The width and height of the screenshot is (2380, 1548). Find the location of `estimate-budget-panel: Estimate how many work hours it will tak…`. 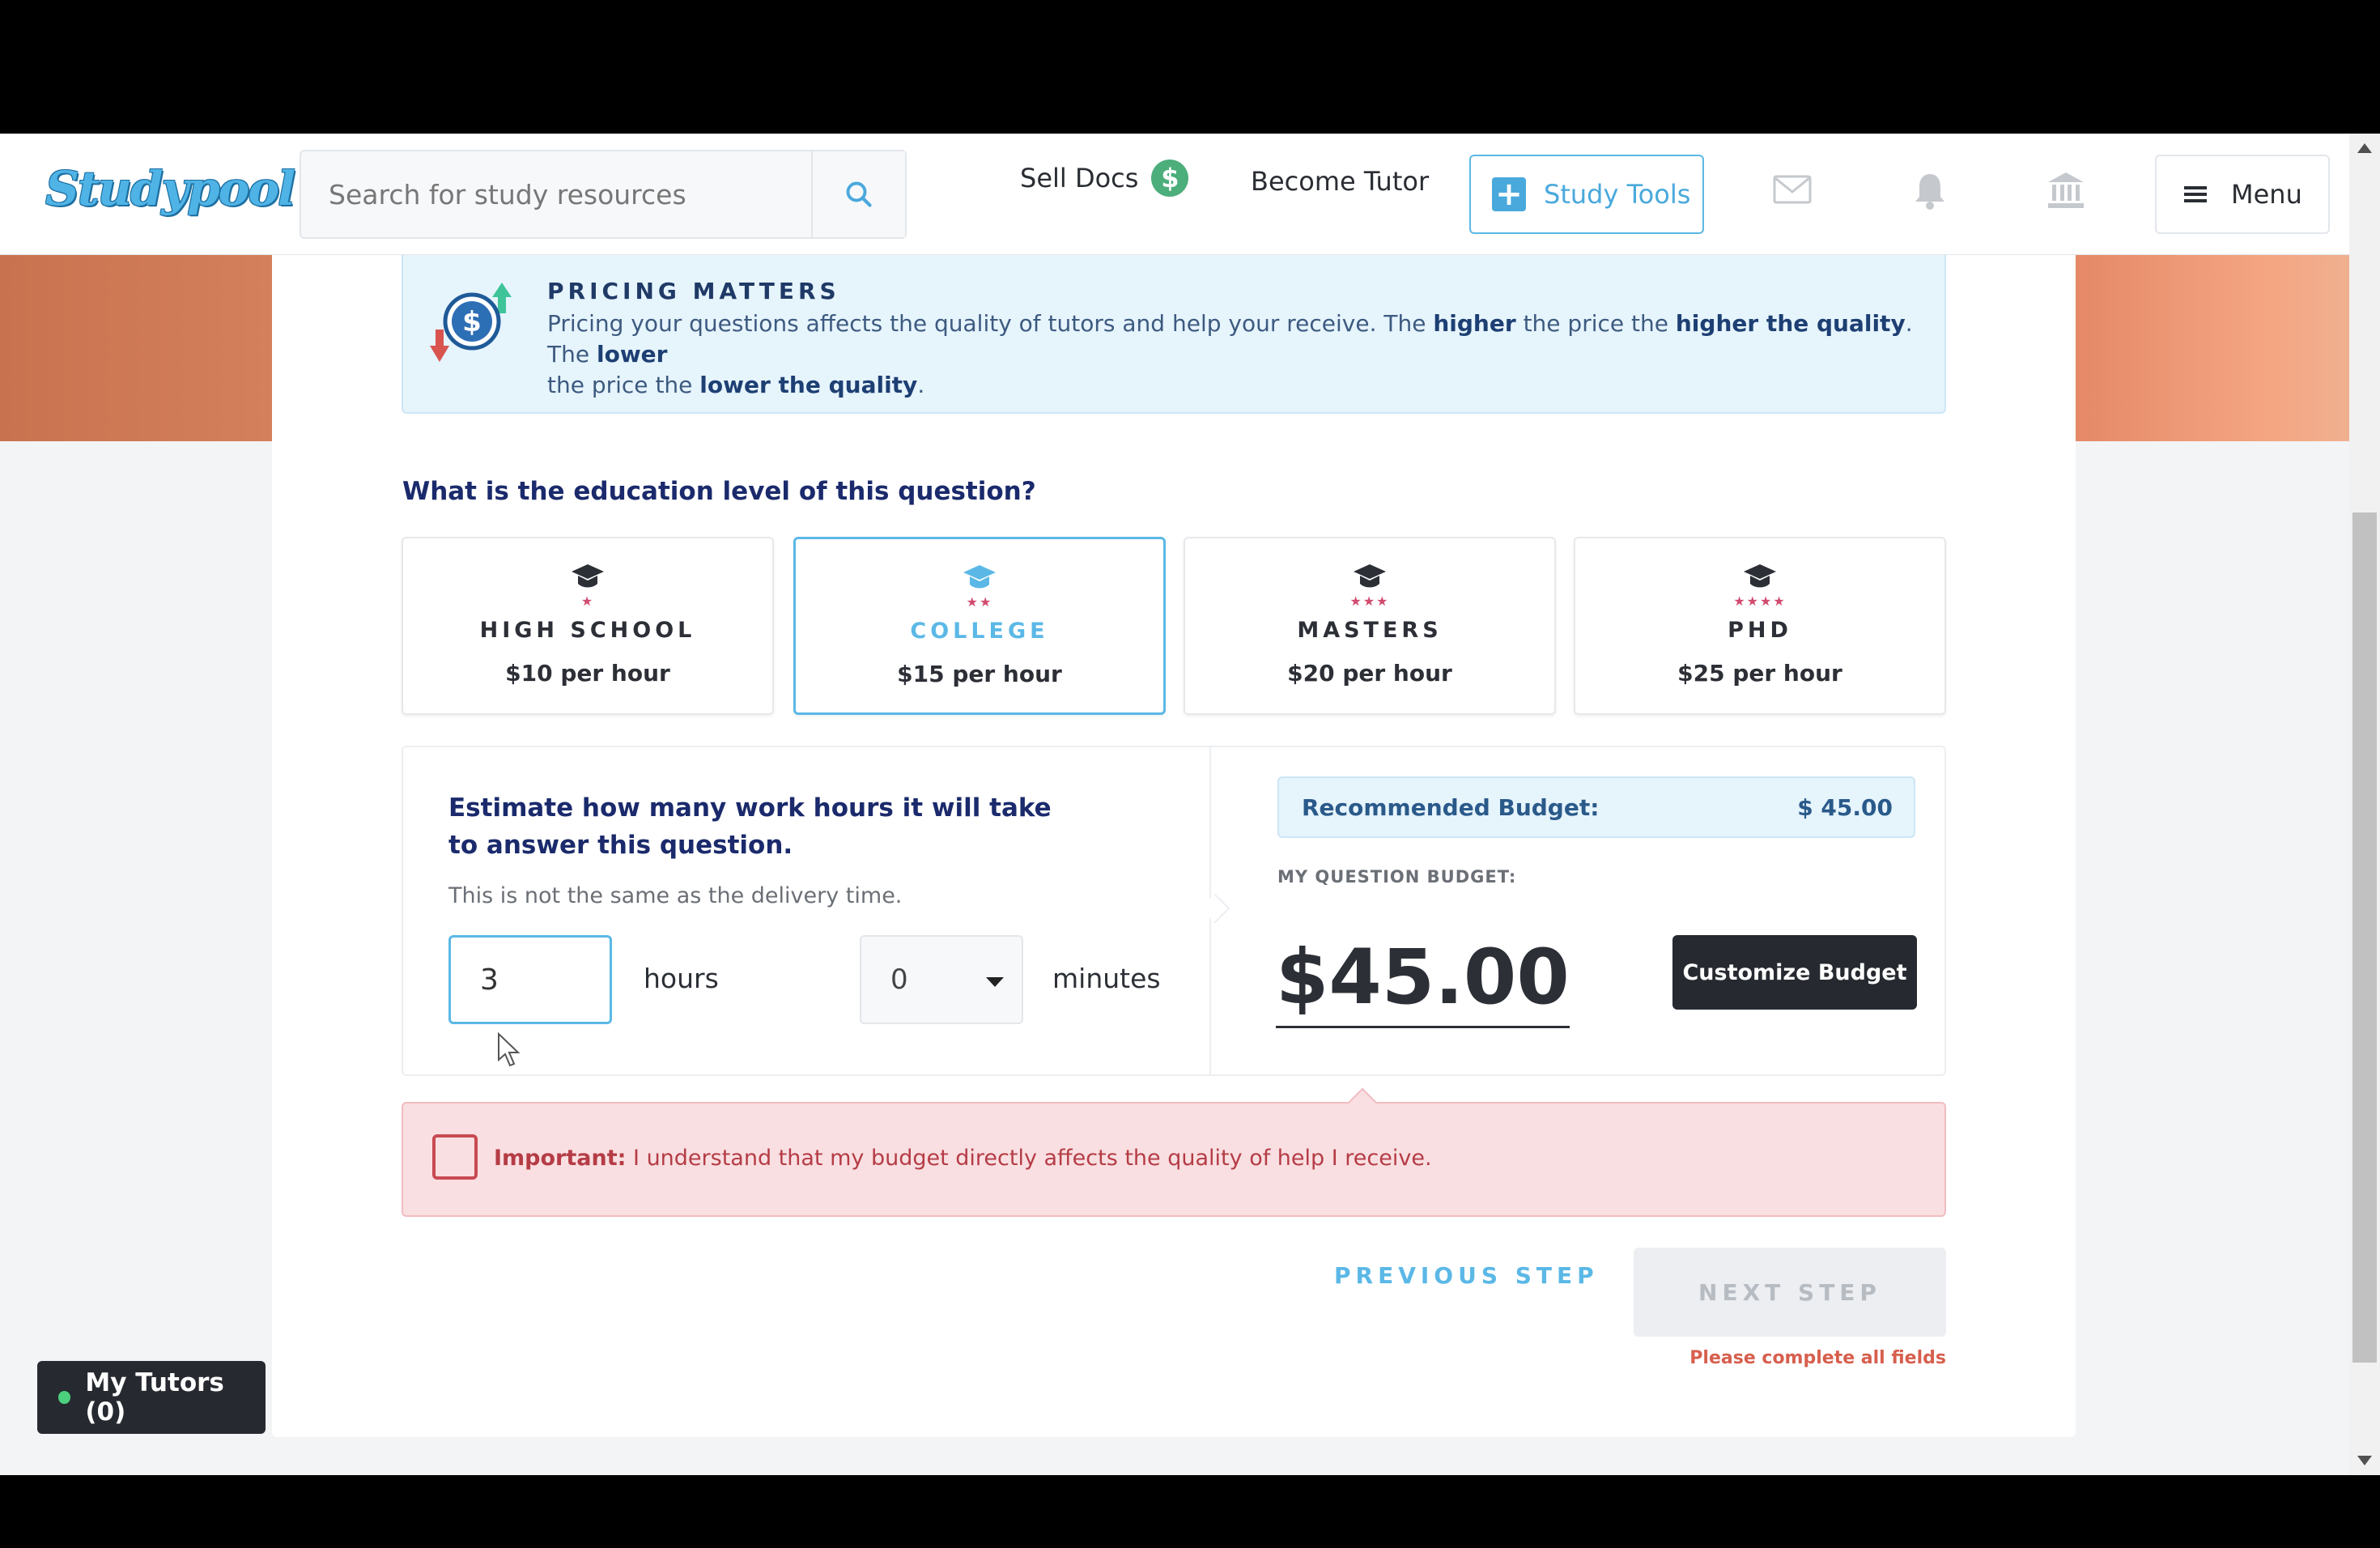

estimate-budget-panel: Estimate how many work hours it will tak… is located at coordinates (1174, 911).